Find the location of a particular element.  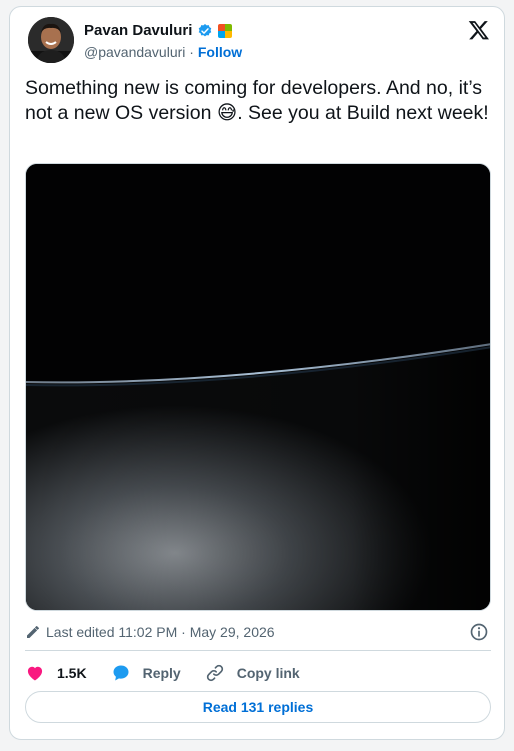

author-handle: @pavandavuluri is located at coordinates (134, 52).